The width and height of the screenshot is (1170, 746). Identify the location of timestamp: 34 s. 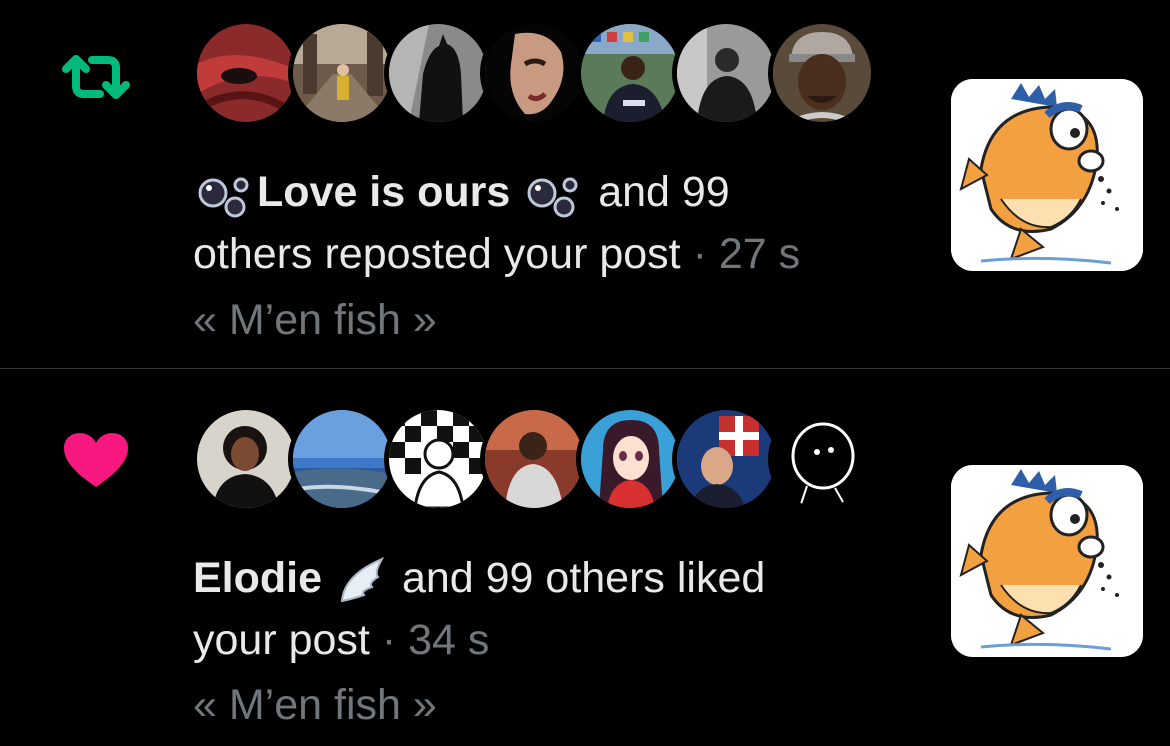
(449, 640).